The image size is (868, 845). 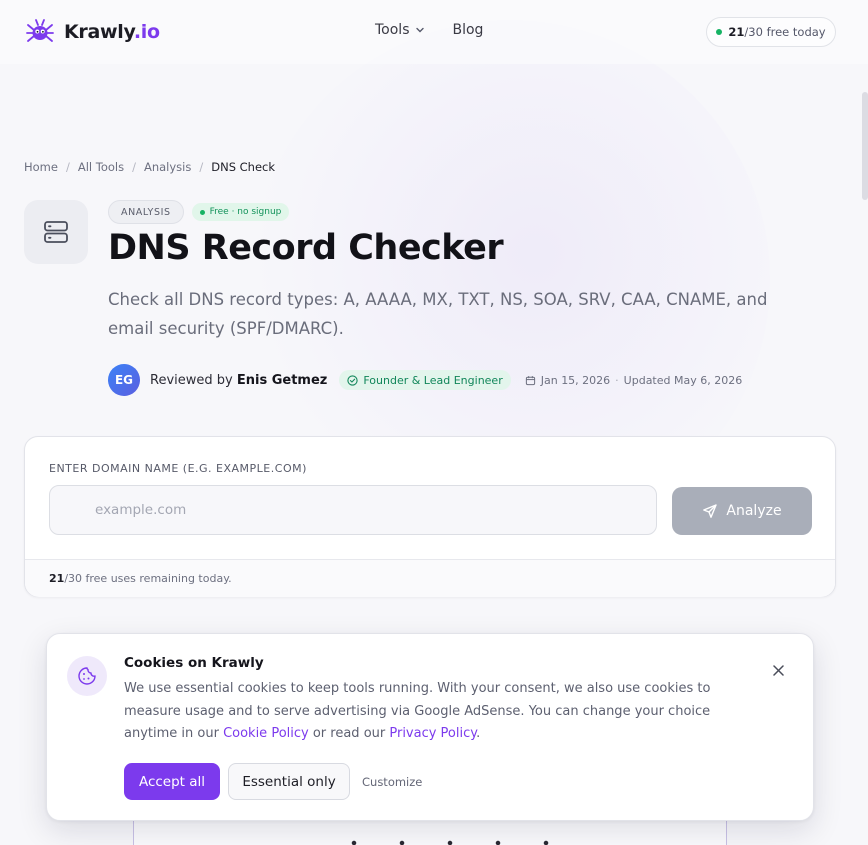 I want to click on tool-icon-tile, so click(x=56, y=232).